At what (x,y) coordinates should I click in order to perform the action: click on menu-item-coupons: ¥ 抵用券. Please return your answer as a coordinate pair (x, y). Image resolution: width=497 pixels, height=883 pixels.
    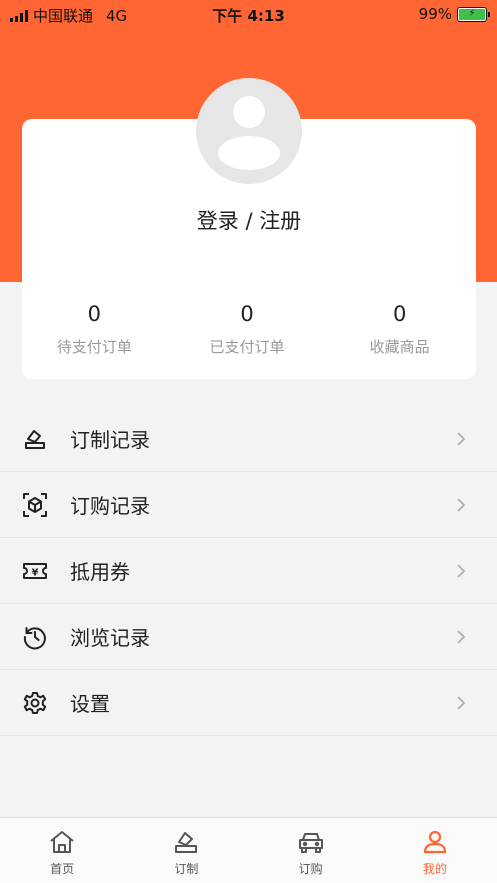
    Looking at the image, I should click on (248, 571).